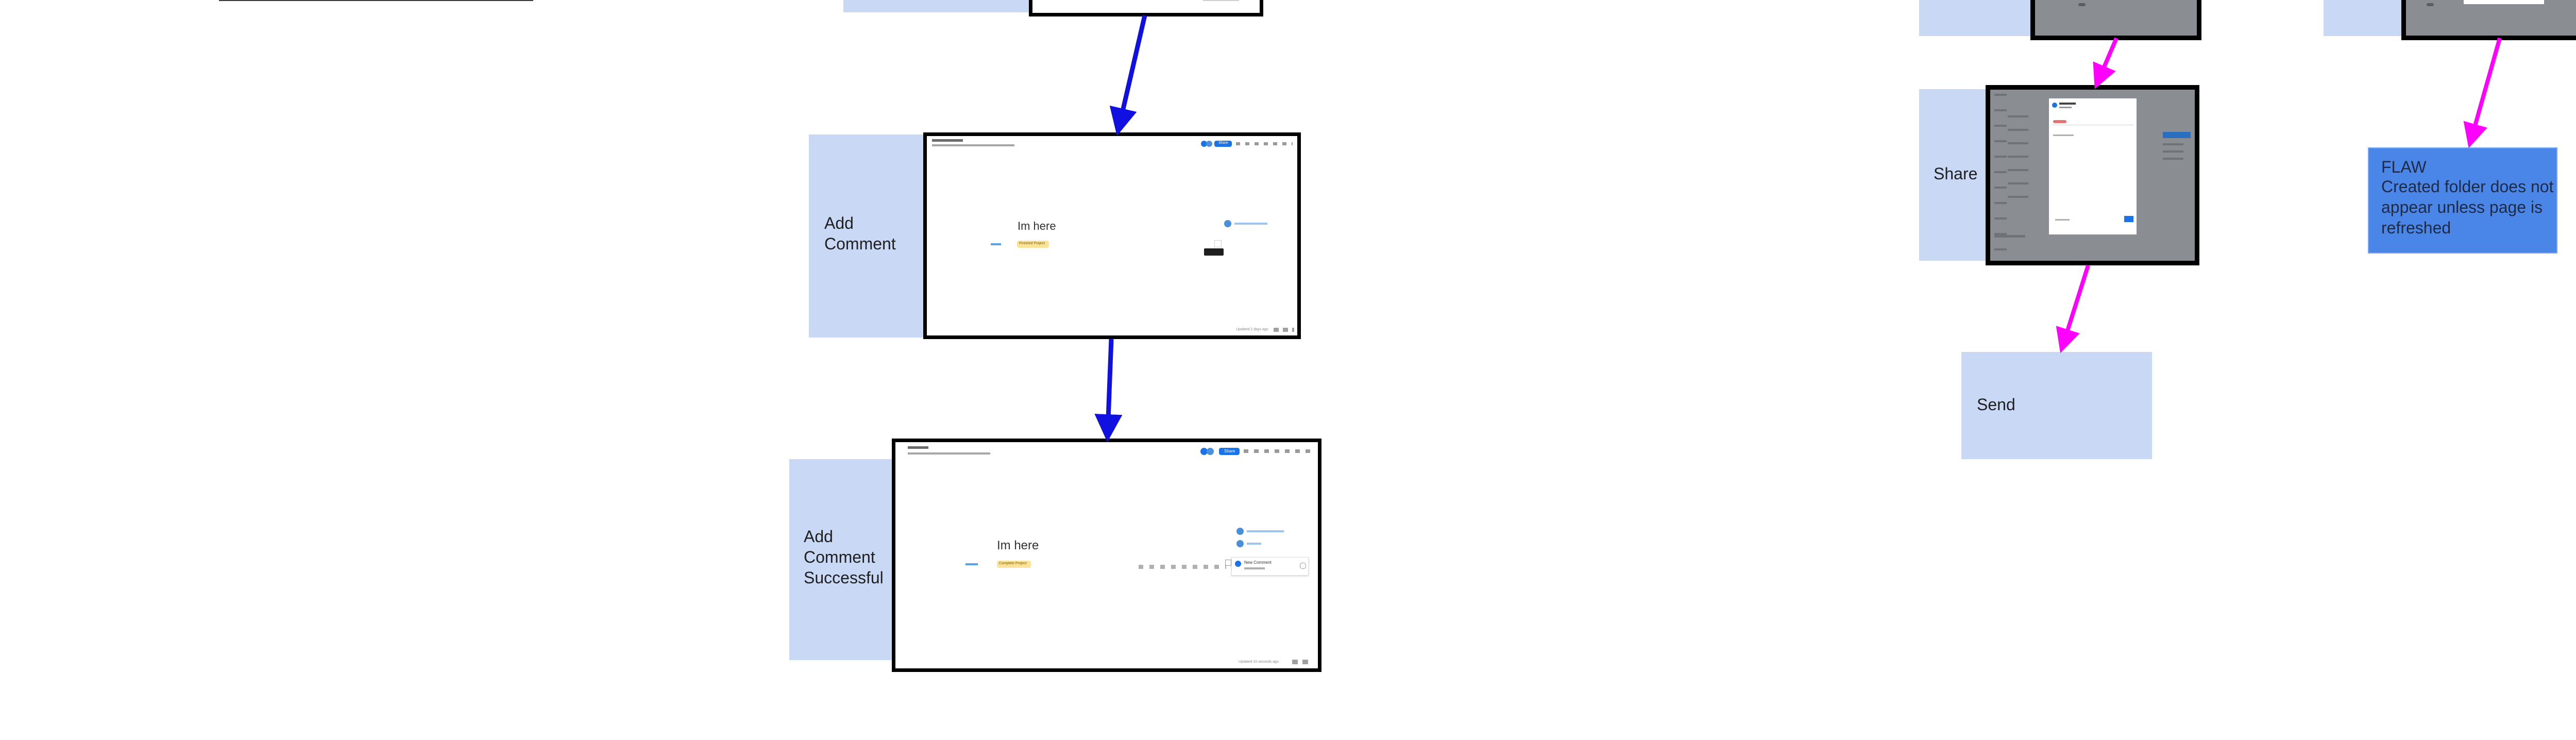 The height and width of the screenshot is (740, 2576). Describe the element at coordinates (1108, 390) in the screenshot. I see `arrow-to-add-comment-successful` at that location.